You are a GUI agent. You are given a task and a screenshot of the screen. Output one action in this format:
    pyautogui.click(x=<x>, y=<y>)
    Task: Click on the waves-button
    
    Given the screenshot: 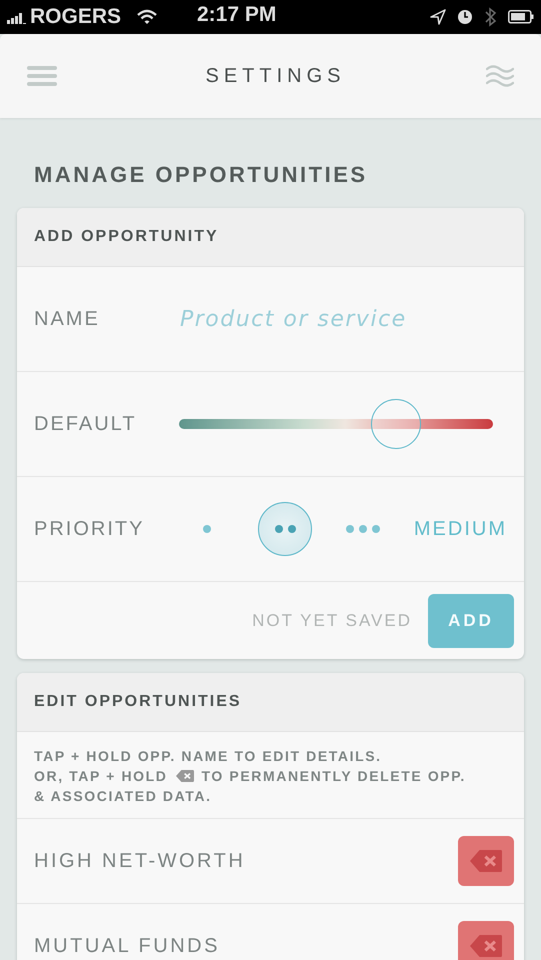 What is the action you would take?
    pyautogui.click(x=500, y=76)
    